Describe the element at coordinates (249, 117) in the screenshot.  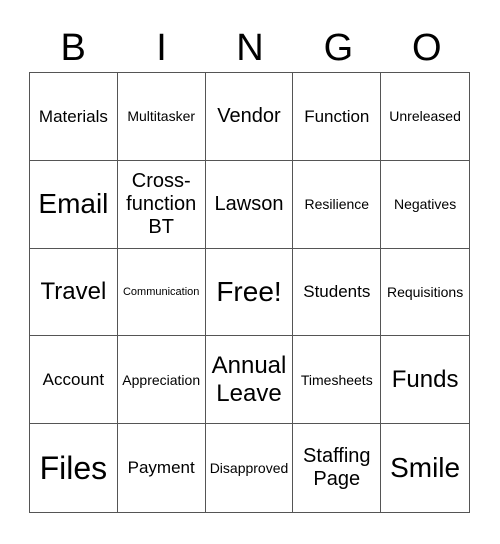
I see `bingo-cell: Vendor` at that location.